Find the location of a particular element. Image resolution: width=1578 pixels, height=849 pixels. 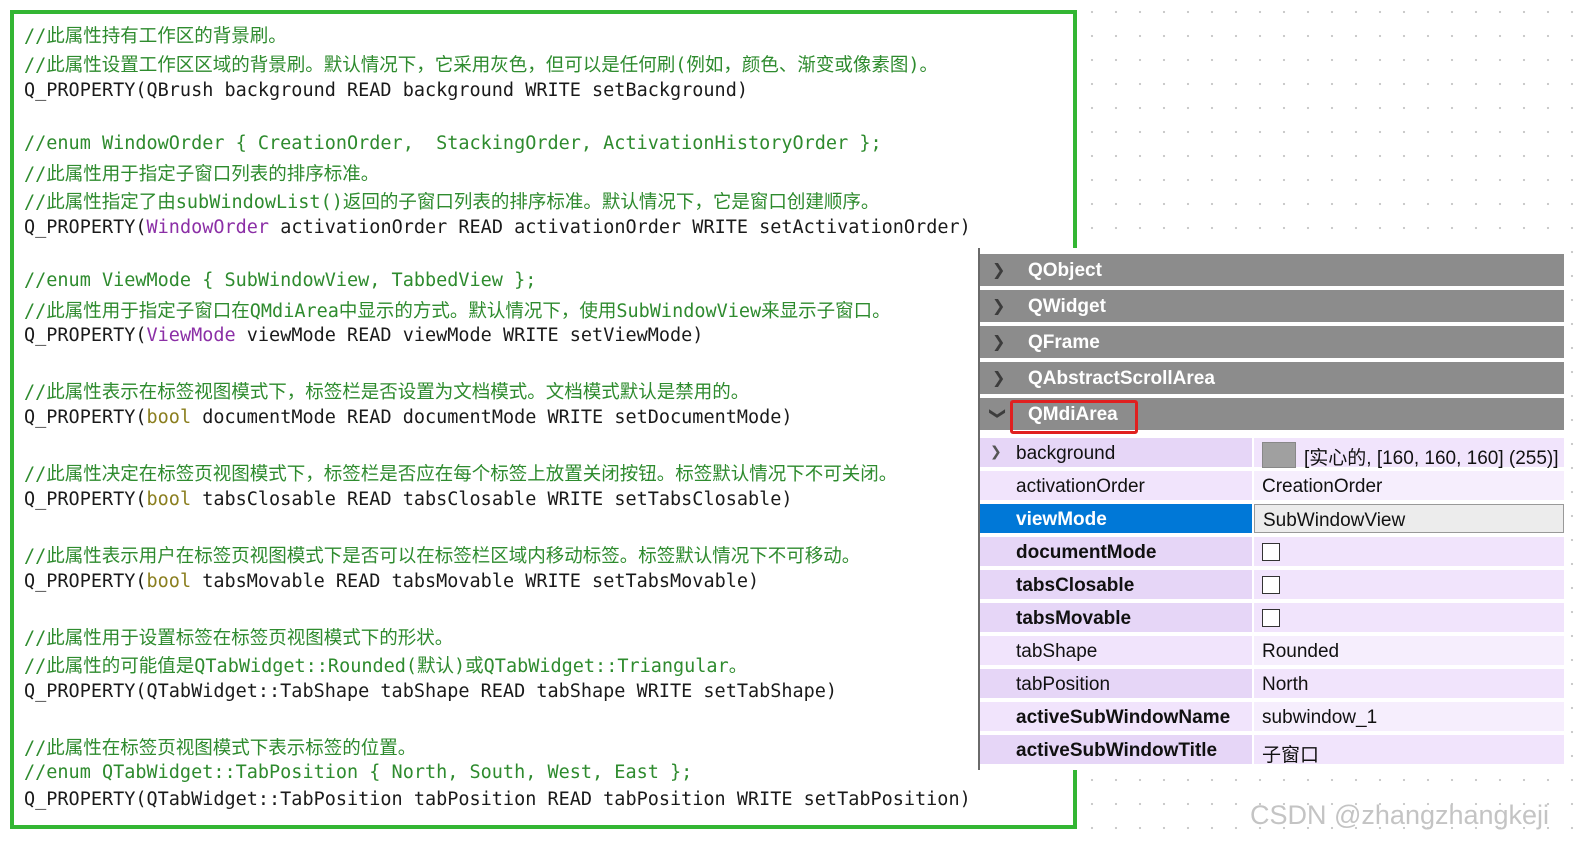

property-name: activeSubWindowTitle is located at coordinates (1117, 750).